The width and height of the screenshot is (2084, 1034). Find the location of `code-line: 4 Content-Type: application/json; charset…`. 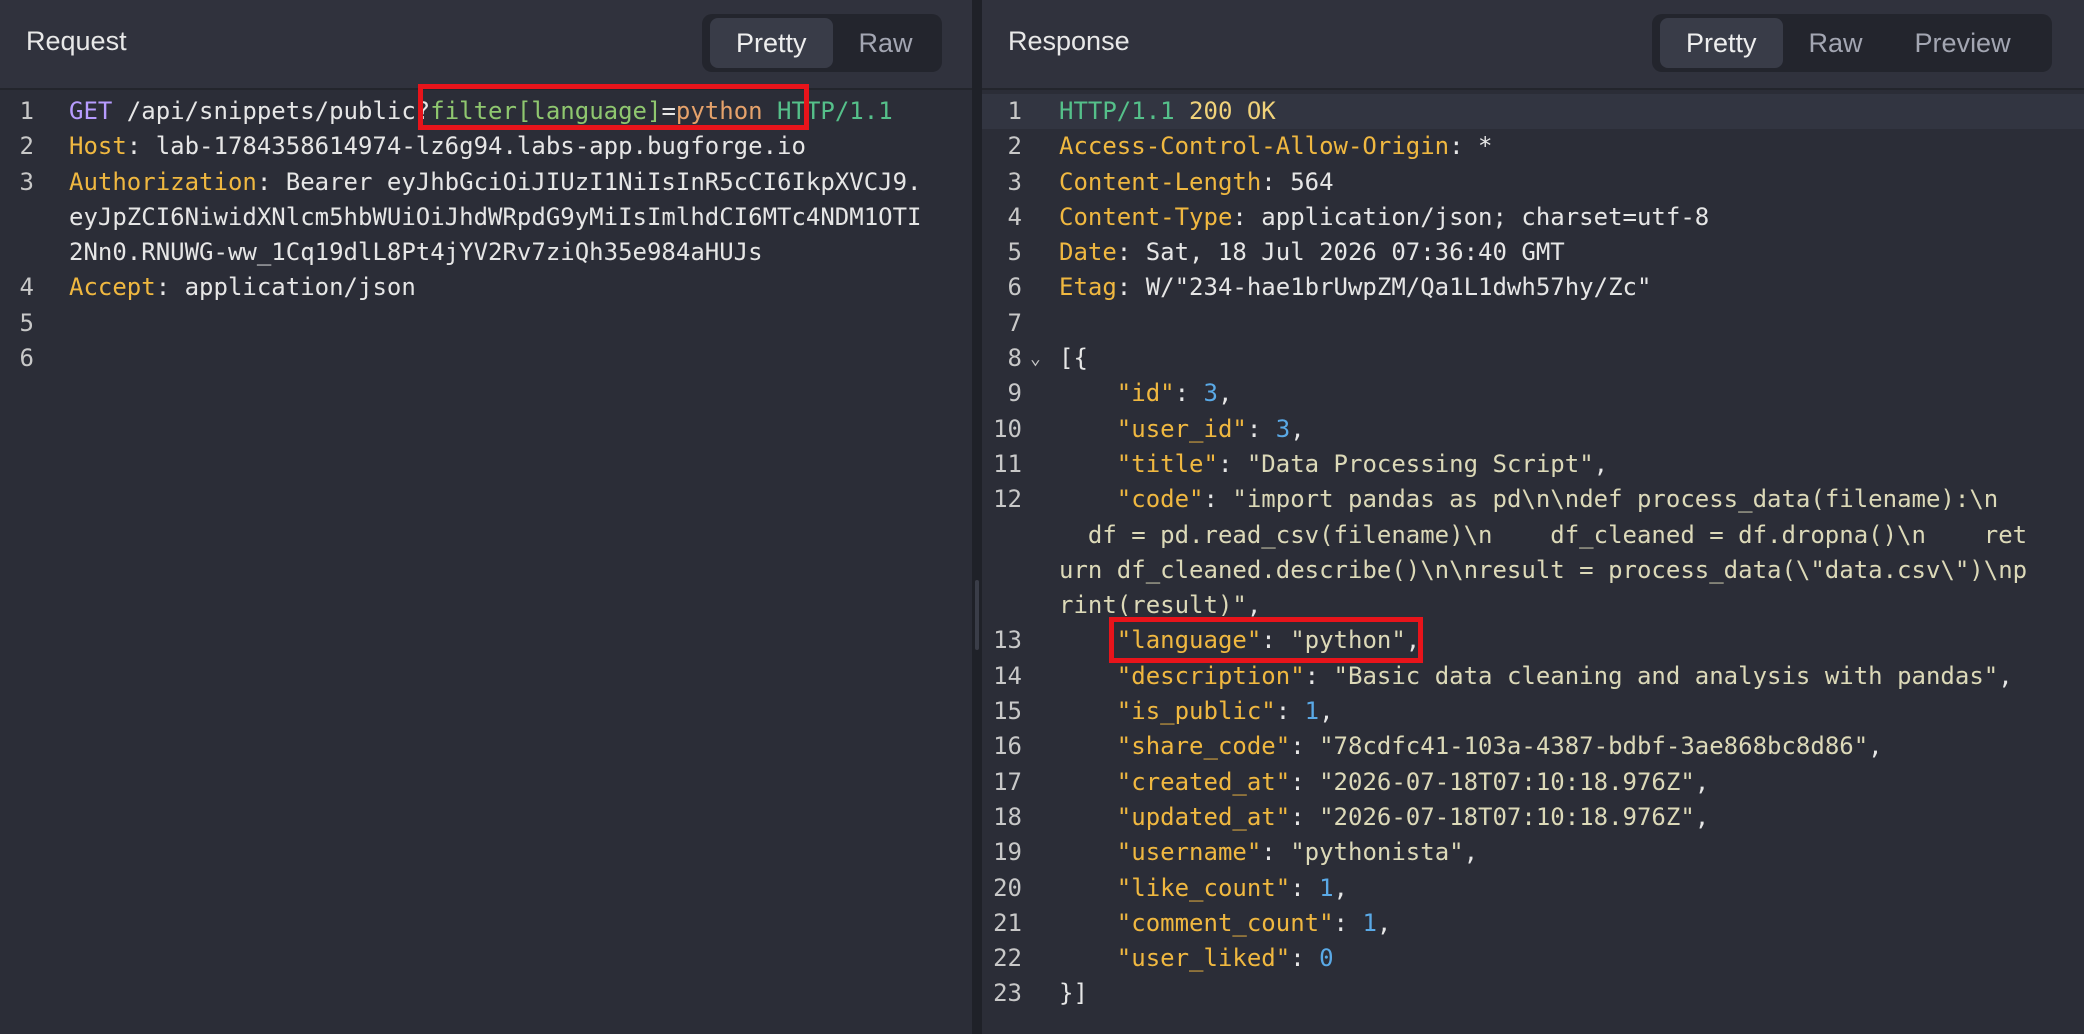

code-line: 4 Content-Type: application/json; charset… is located at coordinates (1533, 217).